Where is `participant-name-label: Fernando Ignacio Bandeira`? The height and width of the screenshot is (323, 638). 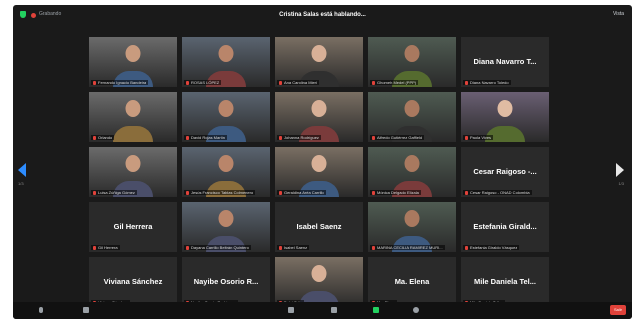
participant-name-label: Fernando Ignacio Bandeira is located at coordinates (120, 82).